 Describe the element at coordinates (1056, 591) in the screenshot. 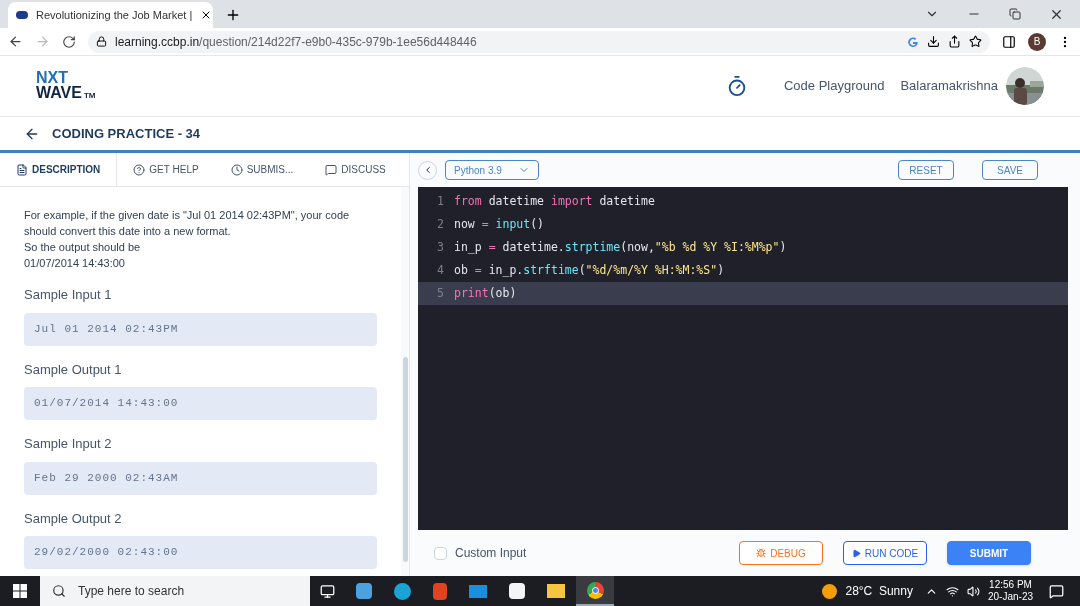

I see `notification-icon` at that location.